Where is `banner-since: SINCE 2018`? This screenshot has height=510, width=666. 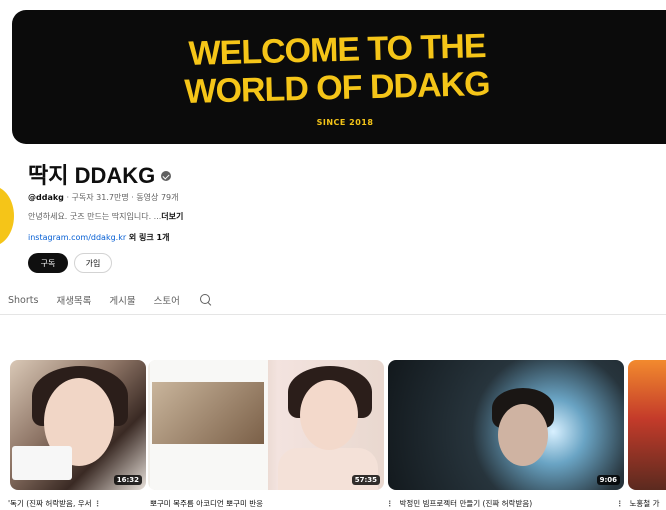
banner-since: SINCE 2018 is located at coordinates (345, 122).